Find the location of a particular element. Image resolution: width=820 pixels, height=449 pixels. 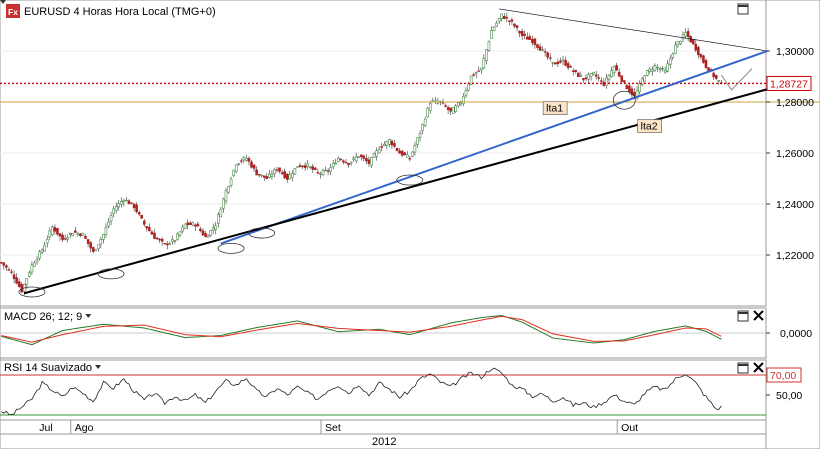

time-axis: Jul Ago Set Out 2012 is located at coordinates (383, 434).